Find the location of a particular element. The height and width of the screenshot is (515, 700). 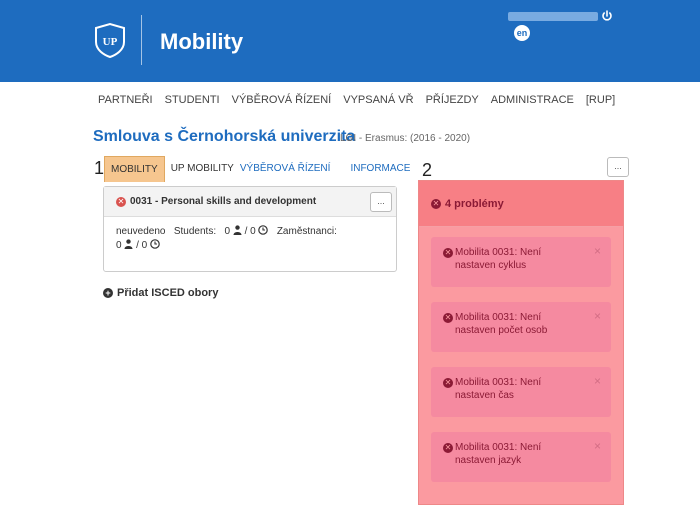

nav-prijezdy: PŘÍJEZDY is located at coordinates (452, 100).